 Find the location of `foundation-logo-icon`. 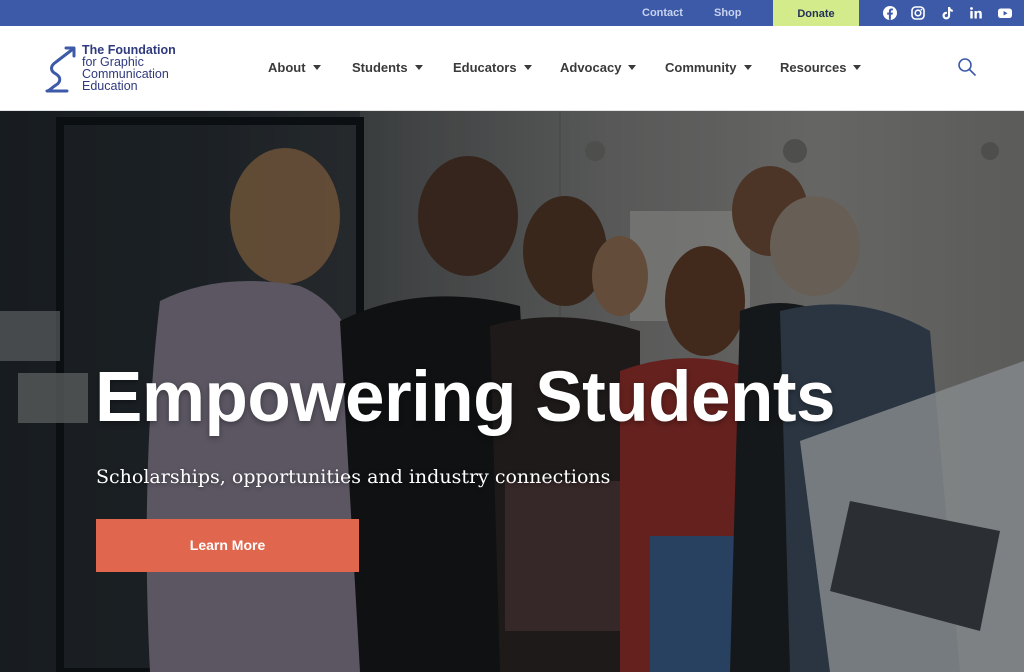

foundation-logo-icon is located at coordinates (60, 69).